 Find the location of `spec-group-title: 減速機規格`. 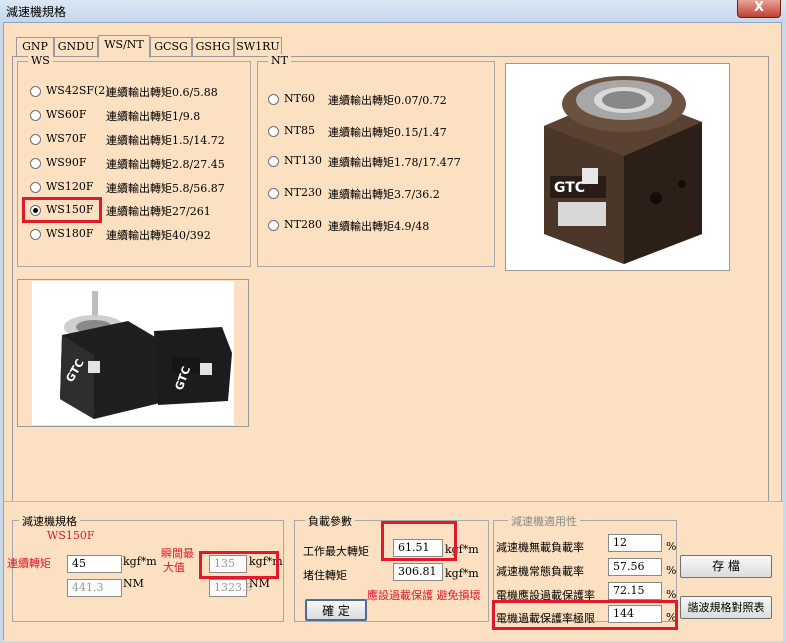

spec-group-title: 減速機規格 is located at coordinates (49, 521).